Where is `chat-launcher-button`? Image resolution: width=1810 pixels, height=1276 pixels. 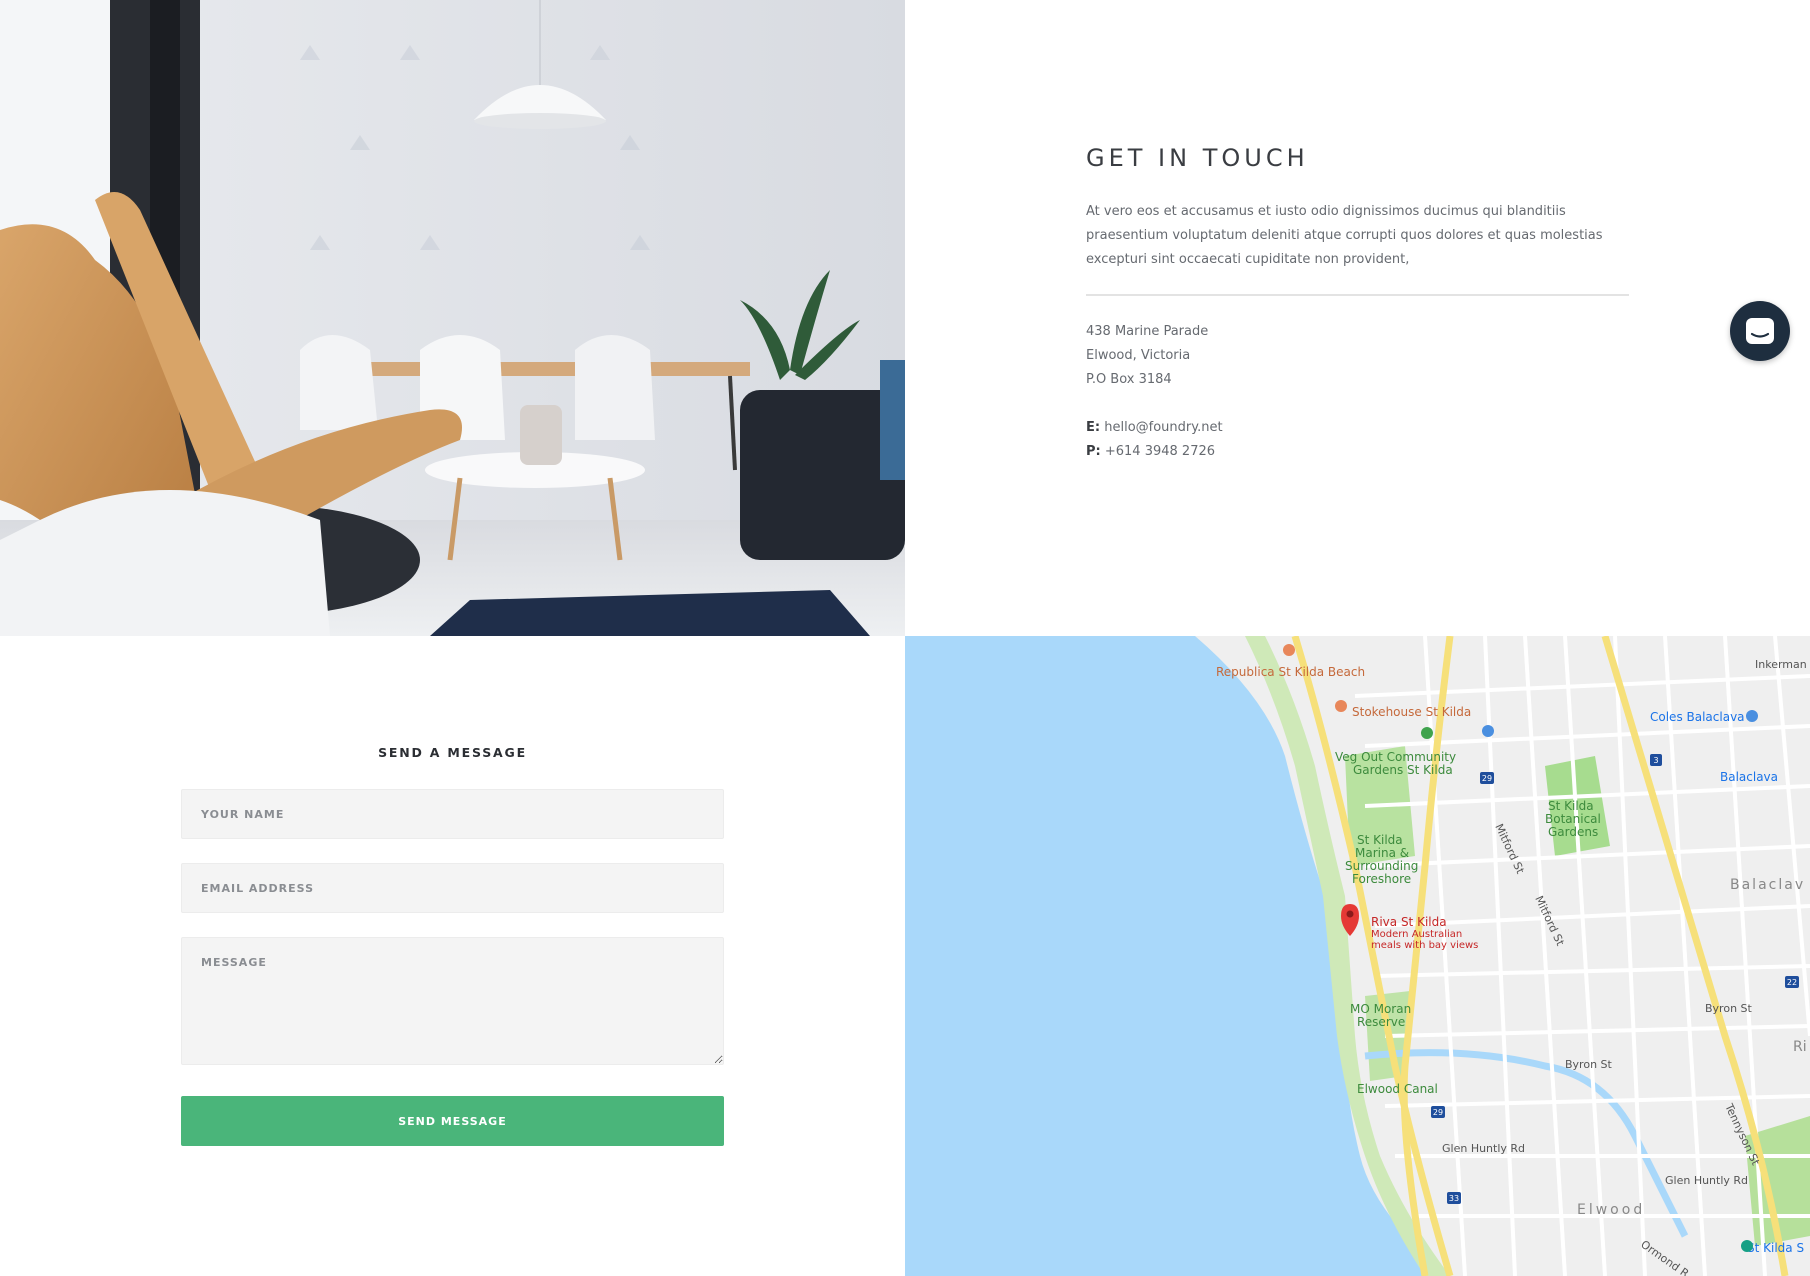
chat-launcher-button is located at coordinates (1760, 331).